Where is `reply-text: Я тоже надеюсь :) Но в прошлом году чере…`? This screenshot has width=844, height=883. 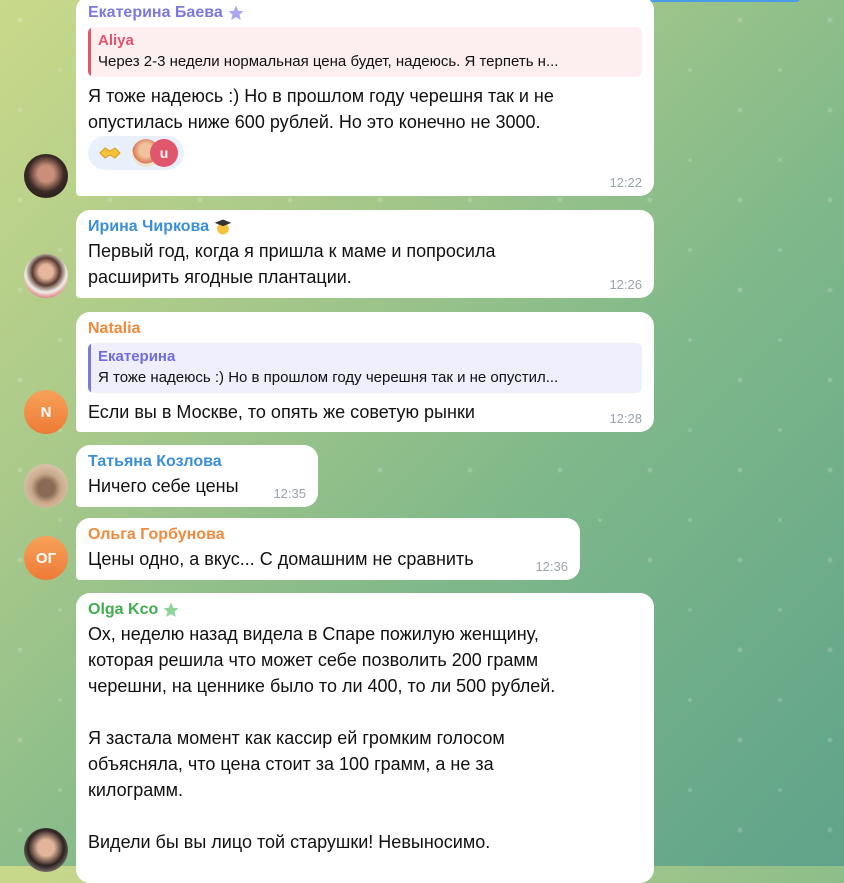
reply-text: Я тоже надеюсь :) Но в прошлом году чере… is located at coordinates (328, 377).